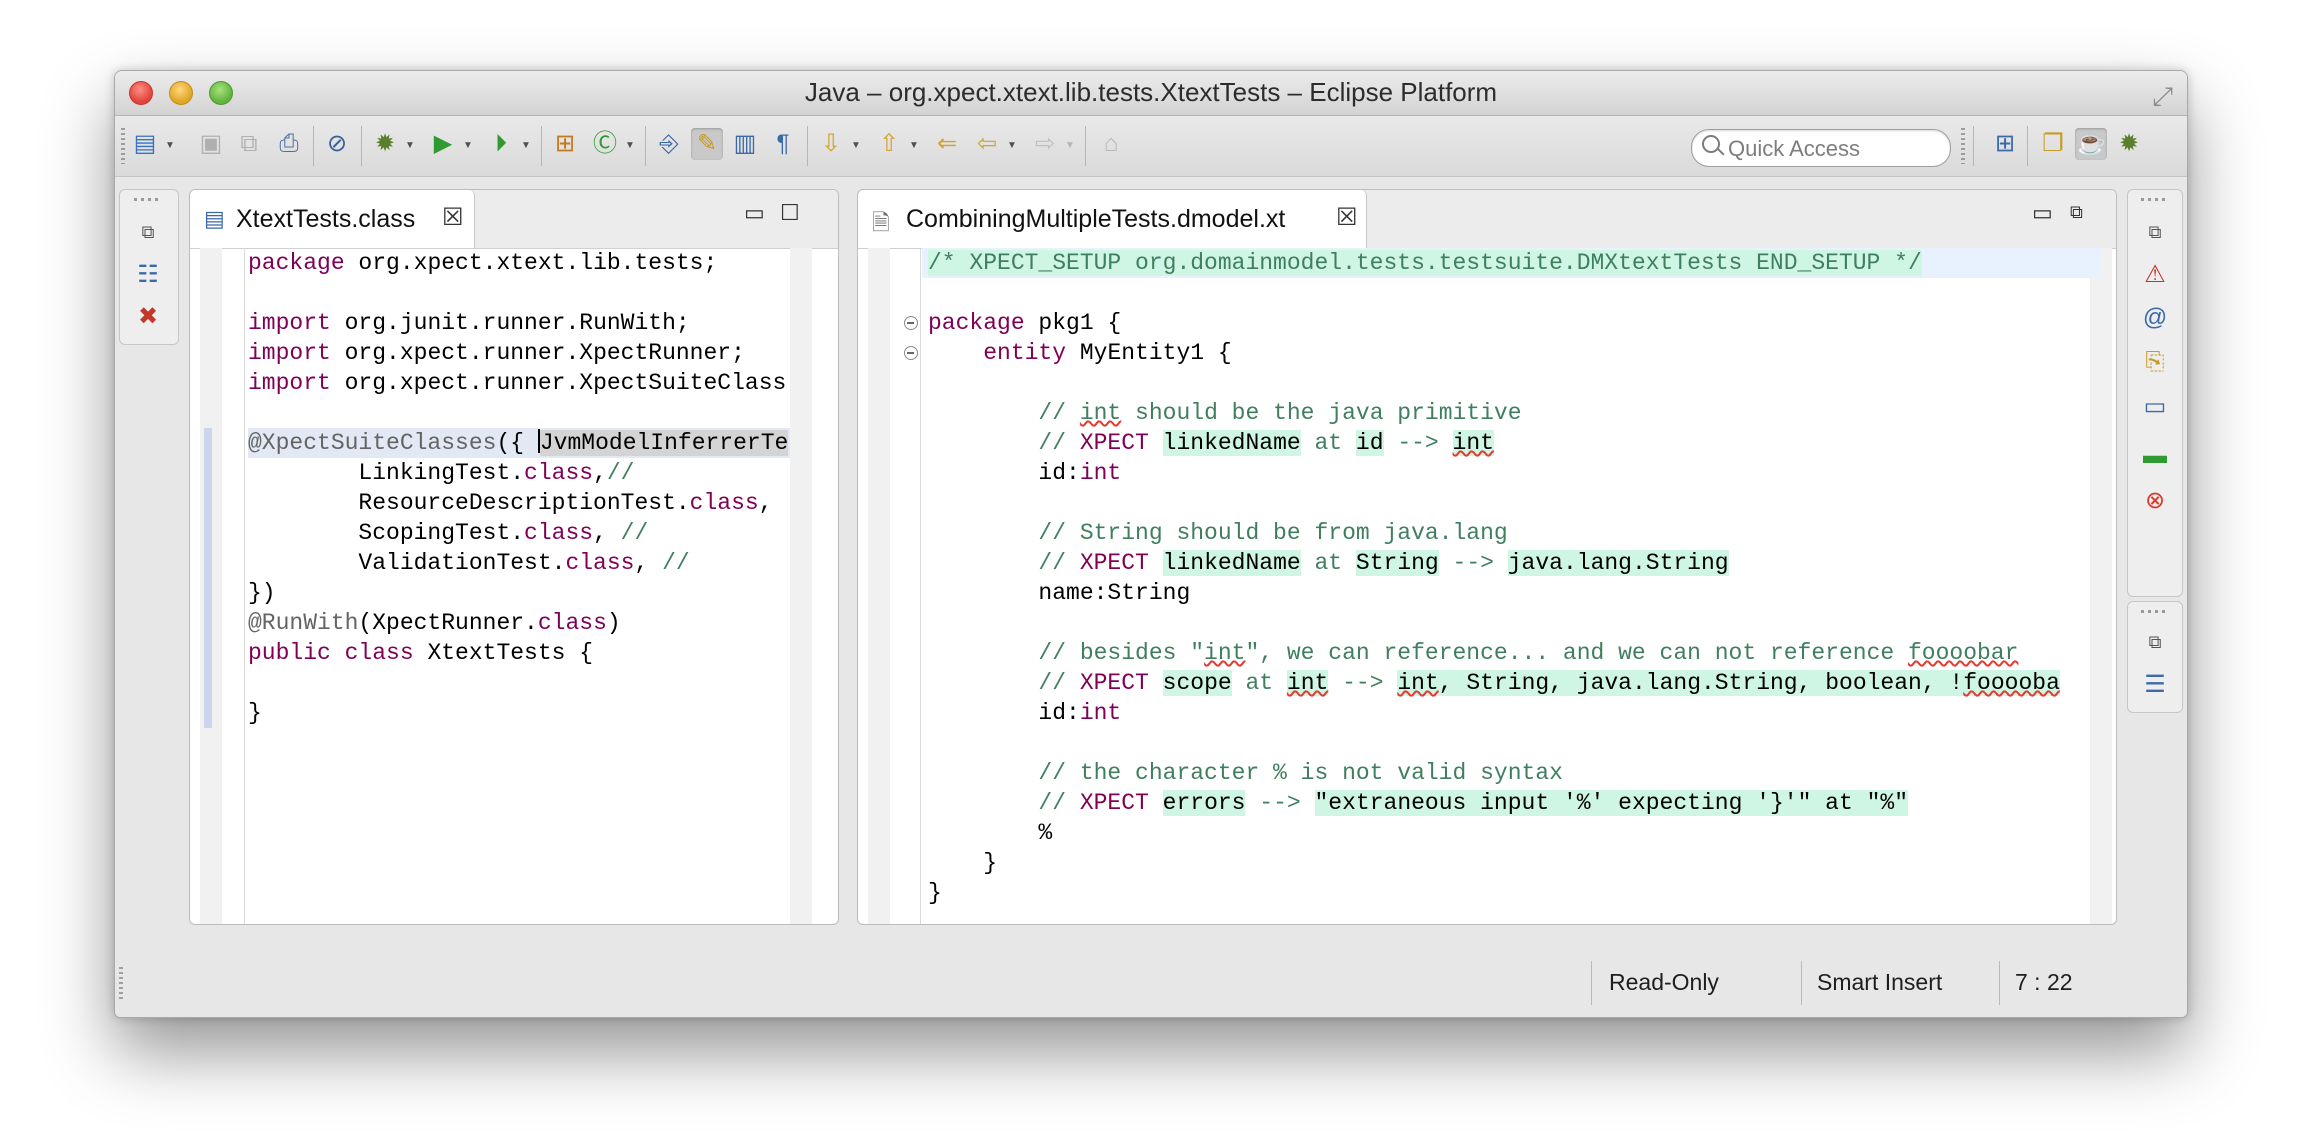 This screenshot has height=1132, width=2300. I want to click on status-grip, so click(121, 984).